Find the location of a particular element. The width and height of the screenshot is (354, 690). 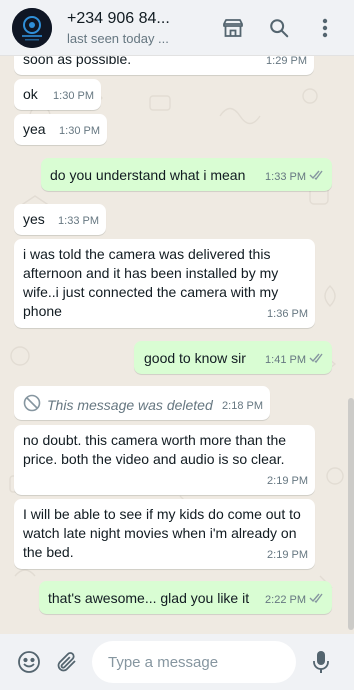

contact-avatar is located at coordinates (32, 27).